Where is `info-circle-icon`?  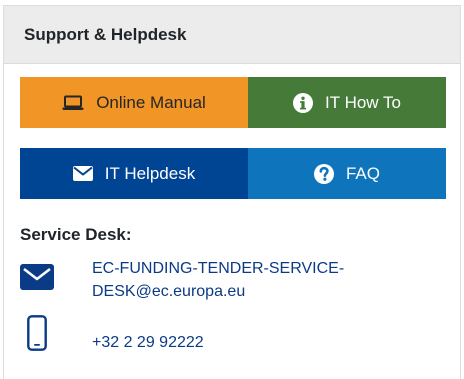
info-circle-icon is located at coordinates (303, 102).